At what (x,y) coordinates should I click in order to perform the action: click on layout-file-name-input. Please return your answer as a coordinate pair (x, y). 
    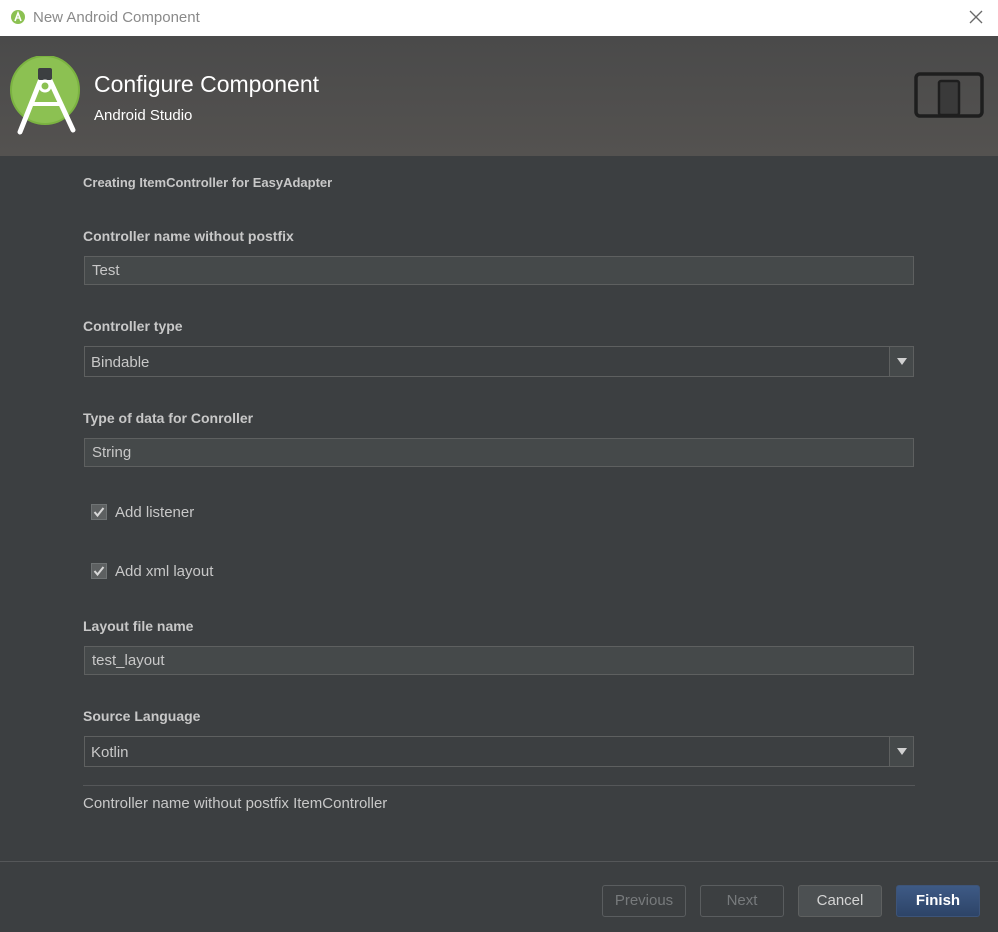
    Looking at the image, I should click on (499, 660).